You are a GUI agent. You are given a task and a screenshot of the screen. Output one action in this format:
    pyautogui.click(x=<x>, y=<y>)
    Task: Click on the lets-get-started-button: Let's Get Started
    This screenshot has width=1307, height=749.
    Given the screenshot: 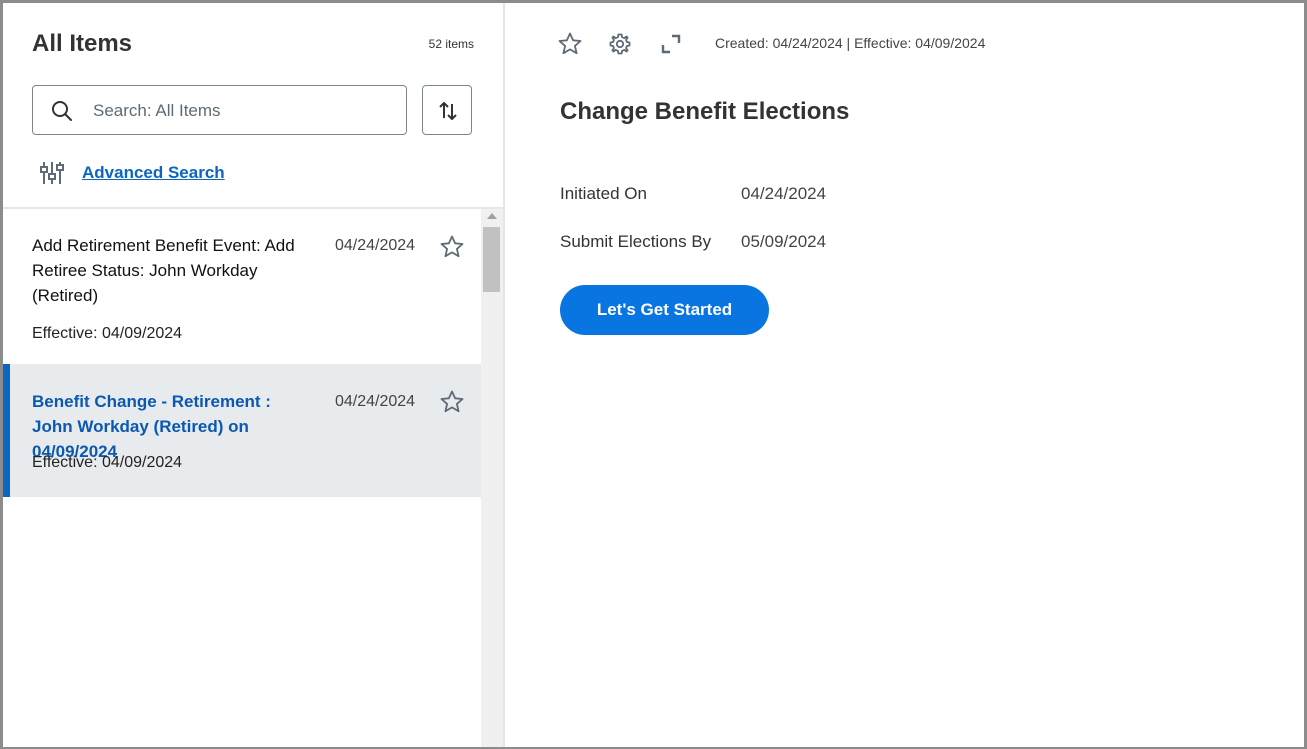 What is the action you would take?
    pyautogui.click(x=664, y=310)
    